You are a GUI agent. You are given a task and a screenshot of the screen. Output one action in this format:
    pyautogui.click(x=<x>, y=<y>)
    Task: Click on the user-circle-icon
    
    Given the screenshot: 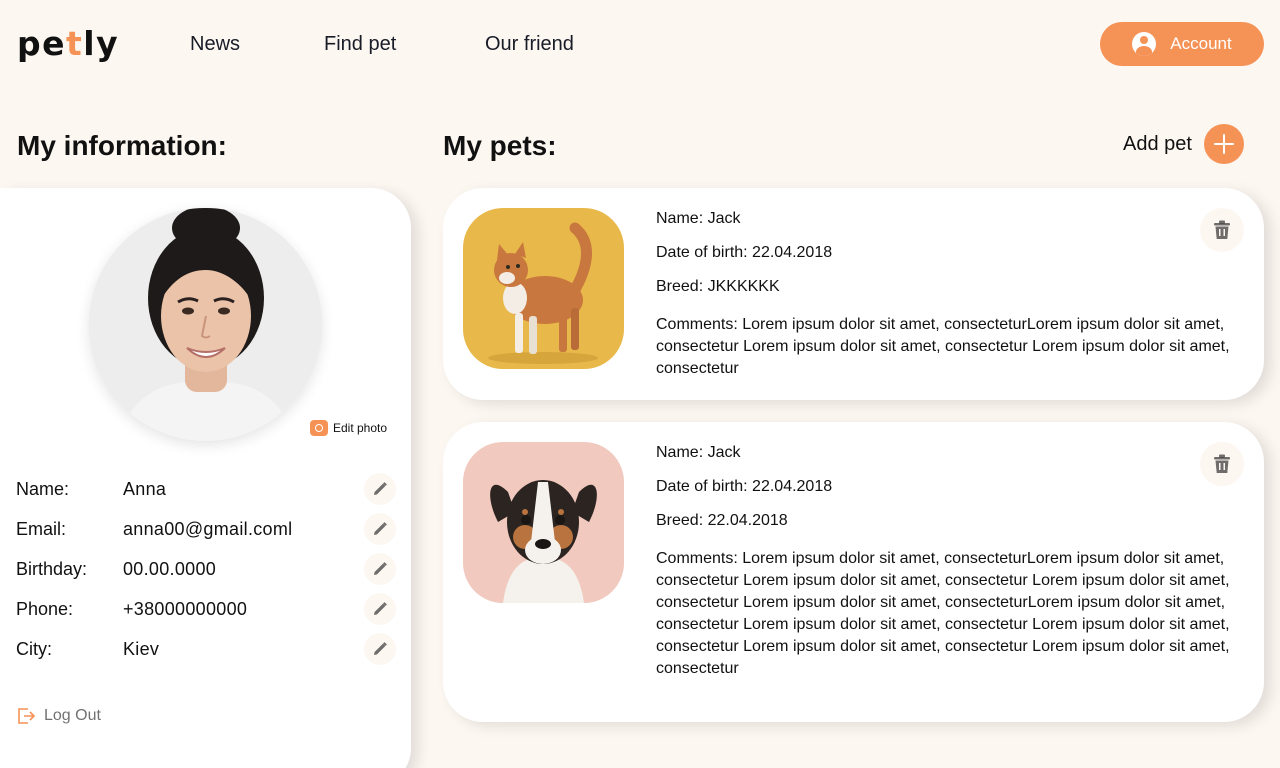 What is the action you would take?
    pyautogui.click(x=1144, y=44)
    